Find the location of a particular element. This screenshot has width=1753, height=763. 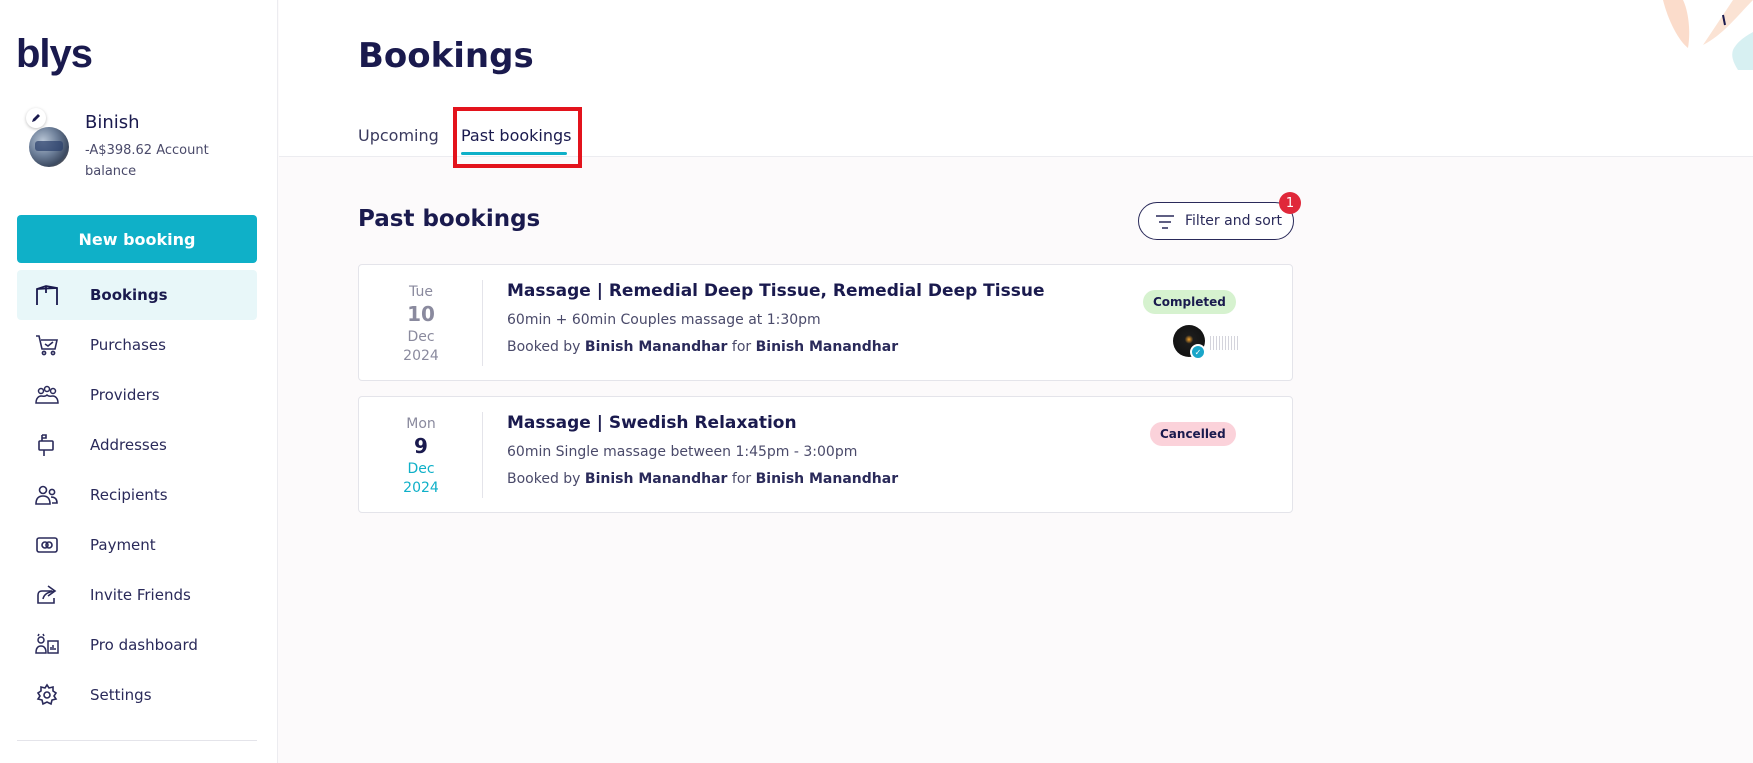

booking-date: Mon 9 Dec 2024 is located at coordinates (421, 456).